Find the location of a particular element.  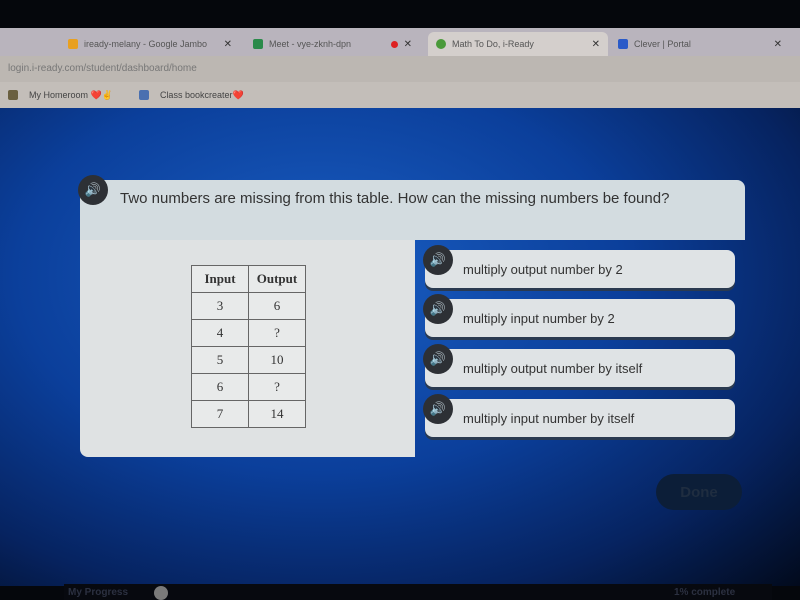

address-bar: login.i-ready.com/student/dashboard/home is located at coordinates (400, 69).